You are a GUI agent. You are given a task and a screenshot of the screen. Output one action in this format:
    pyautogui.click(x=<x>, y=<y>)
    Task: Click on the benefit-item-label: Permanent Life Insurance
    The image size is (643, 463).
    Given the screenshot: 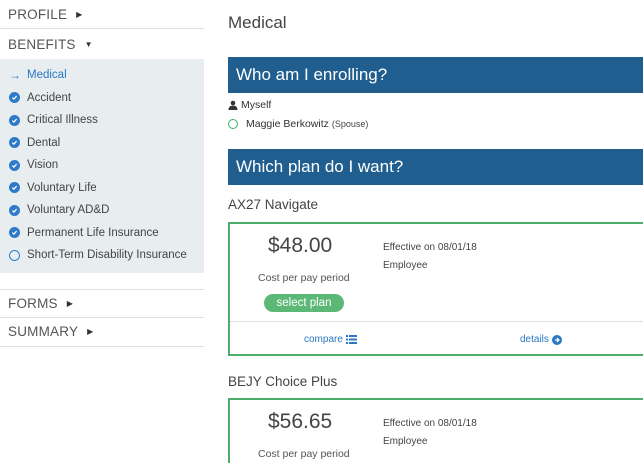 What is the action you would take?
    pyautogui.click(x=93, y=232)
    